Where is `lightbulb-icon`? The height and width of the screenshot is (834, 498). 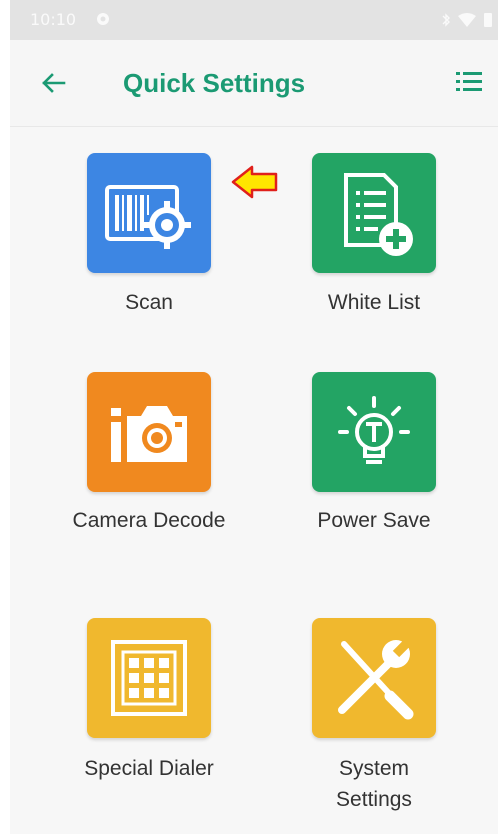
lightbulb-icon is located at coordinates (374, 430).